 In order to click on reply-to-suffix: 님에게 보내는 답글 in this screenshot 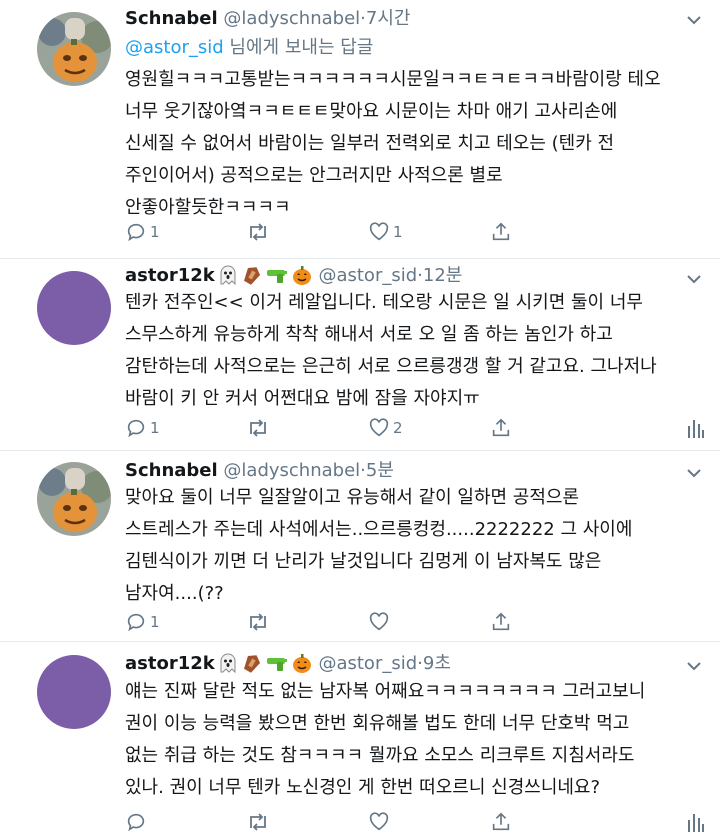, I will do `click(301, 47)`.